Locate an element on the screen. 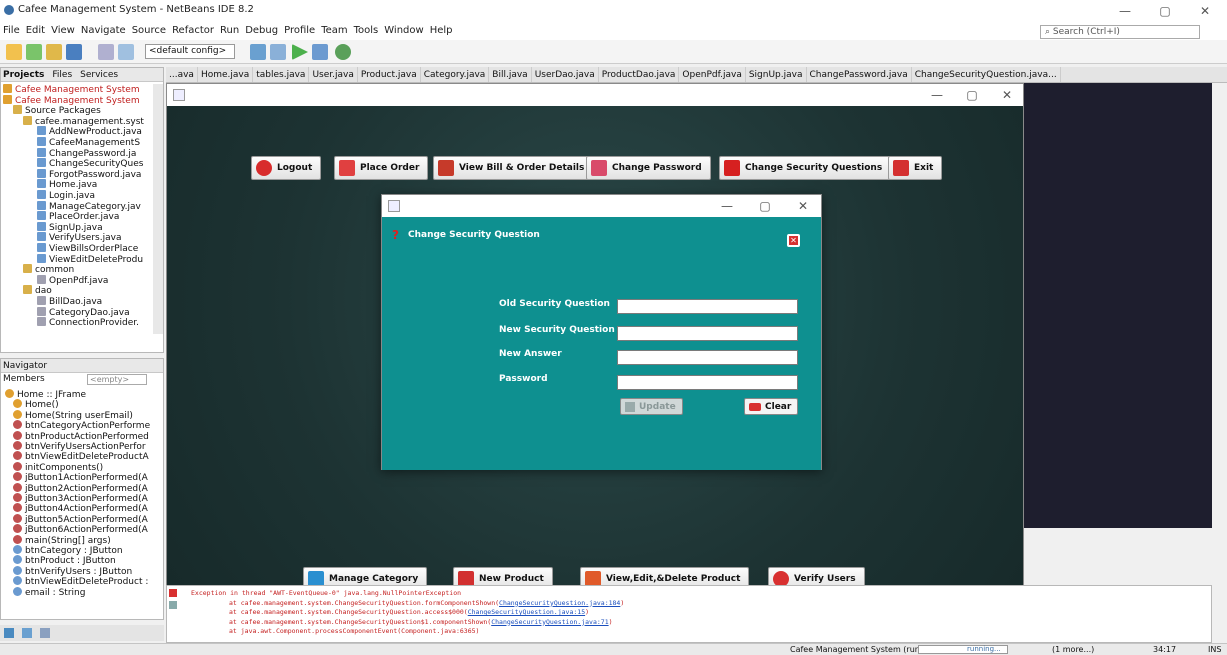  project-tree-item: PlaceOrder.java is located at coordinates (78, 216).